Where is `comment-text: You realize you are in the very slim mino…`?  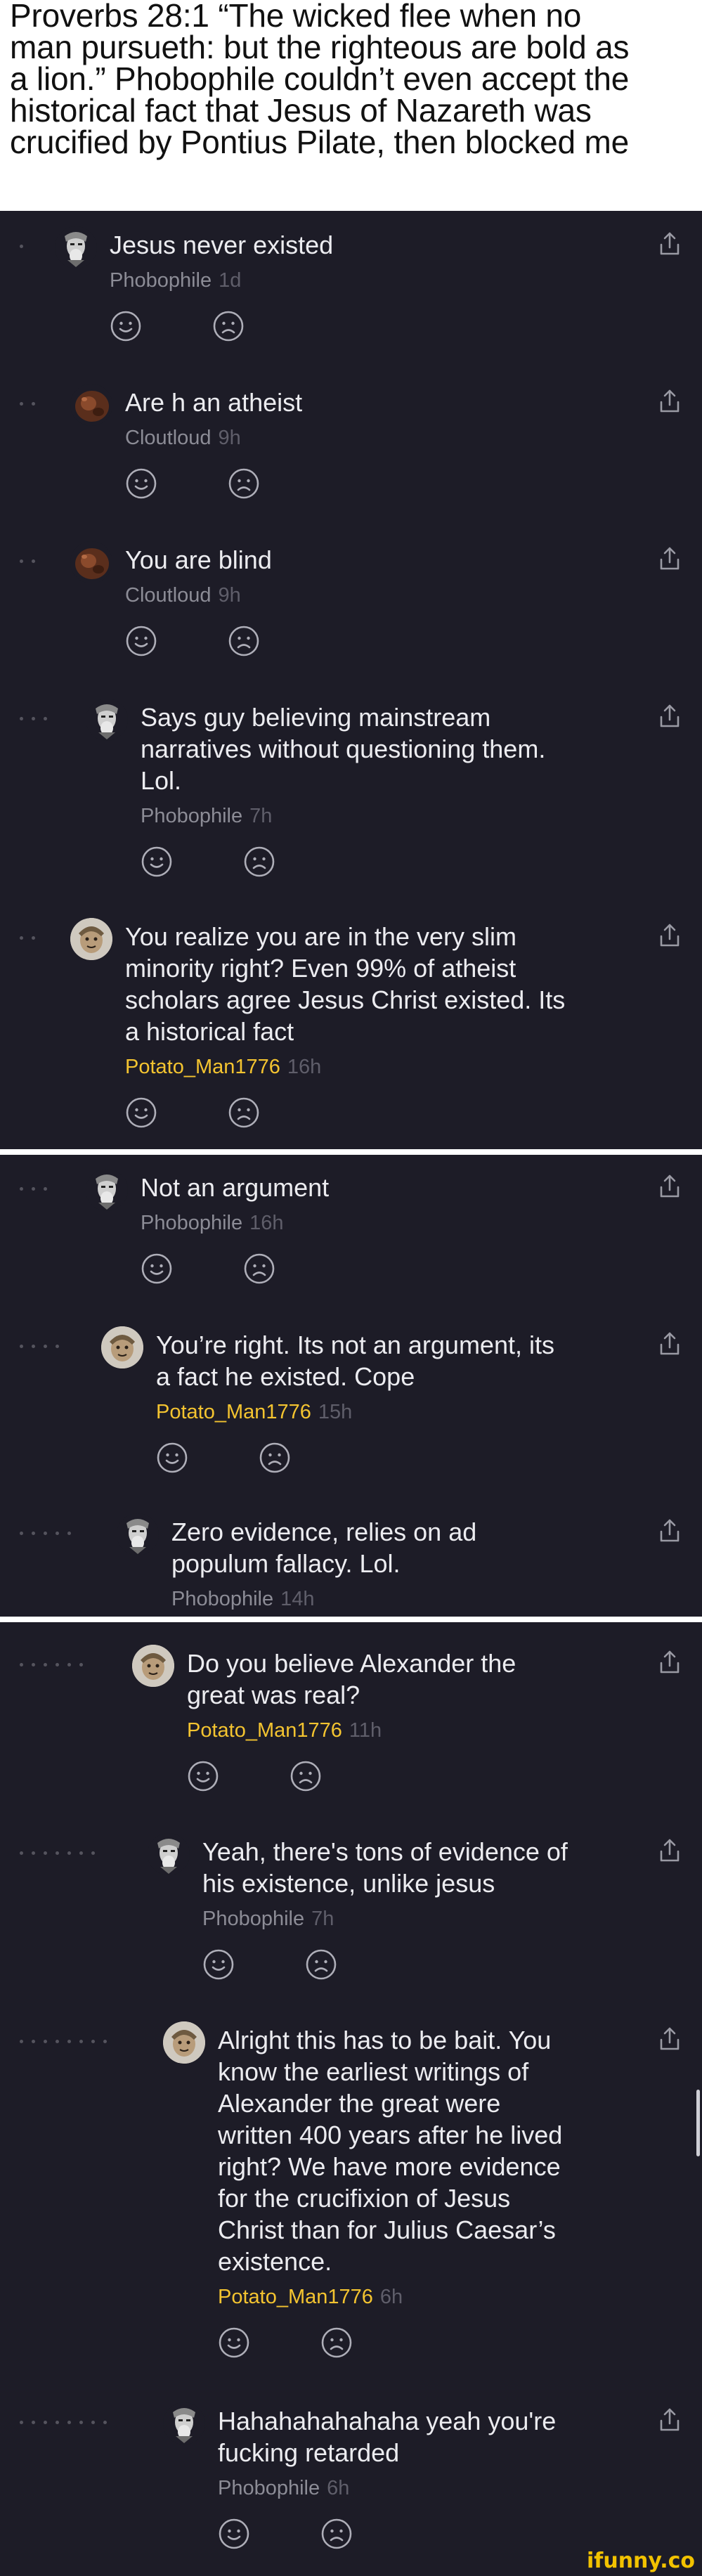 comment-text: You realize you are in the very slim mino… is located at coordinates (350, 984).